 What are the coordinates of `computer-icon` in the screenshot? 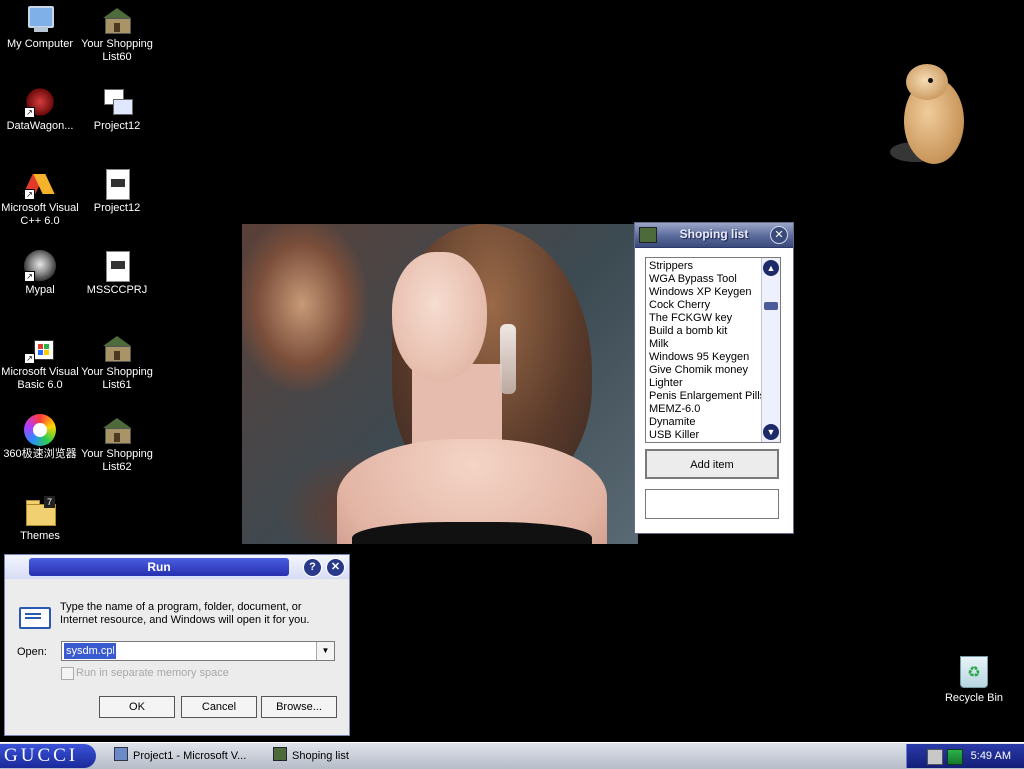 It's located at (40, 20).